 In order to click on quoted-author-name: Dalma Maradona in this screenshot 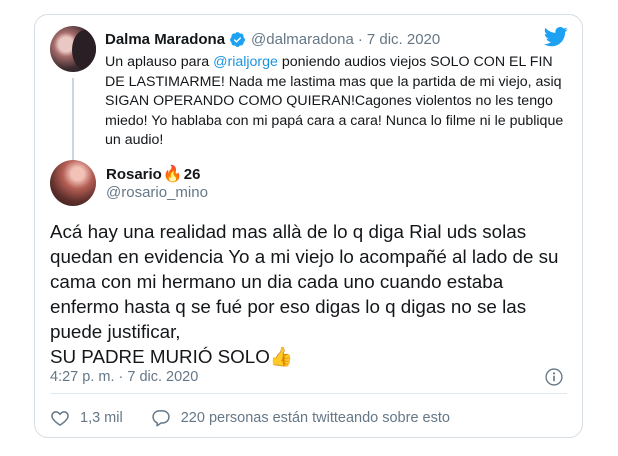, I will do `click(165, 39)`.